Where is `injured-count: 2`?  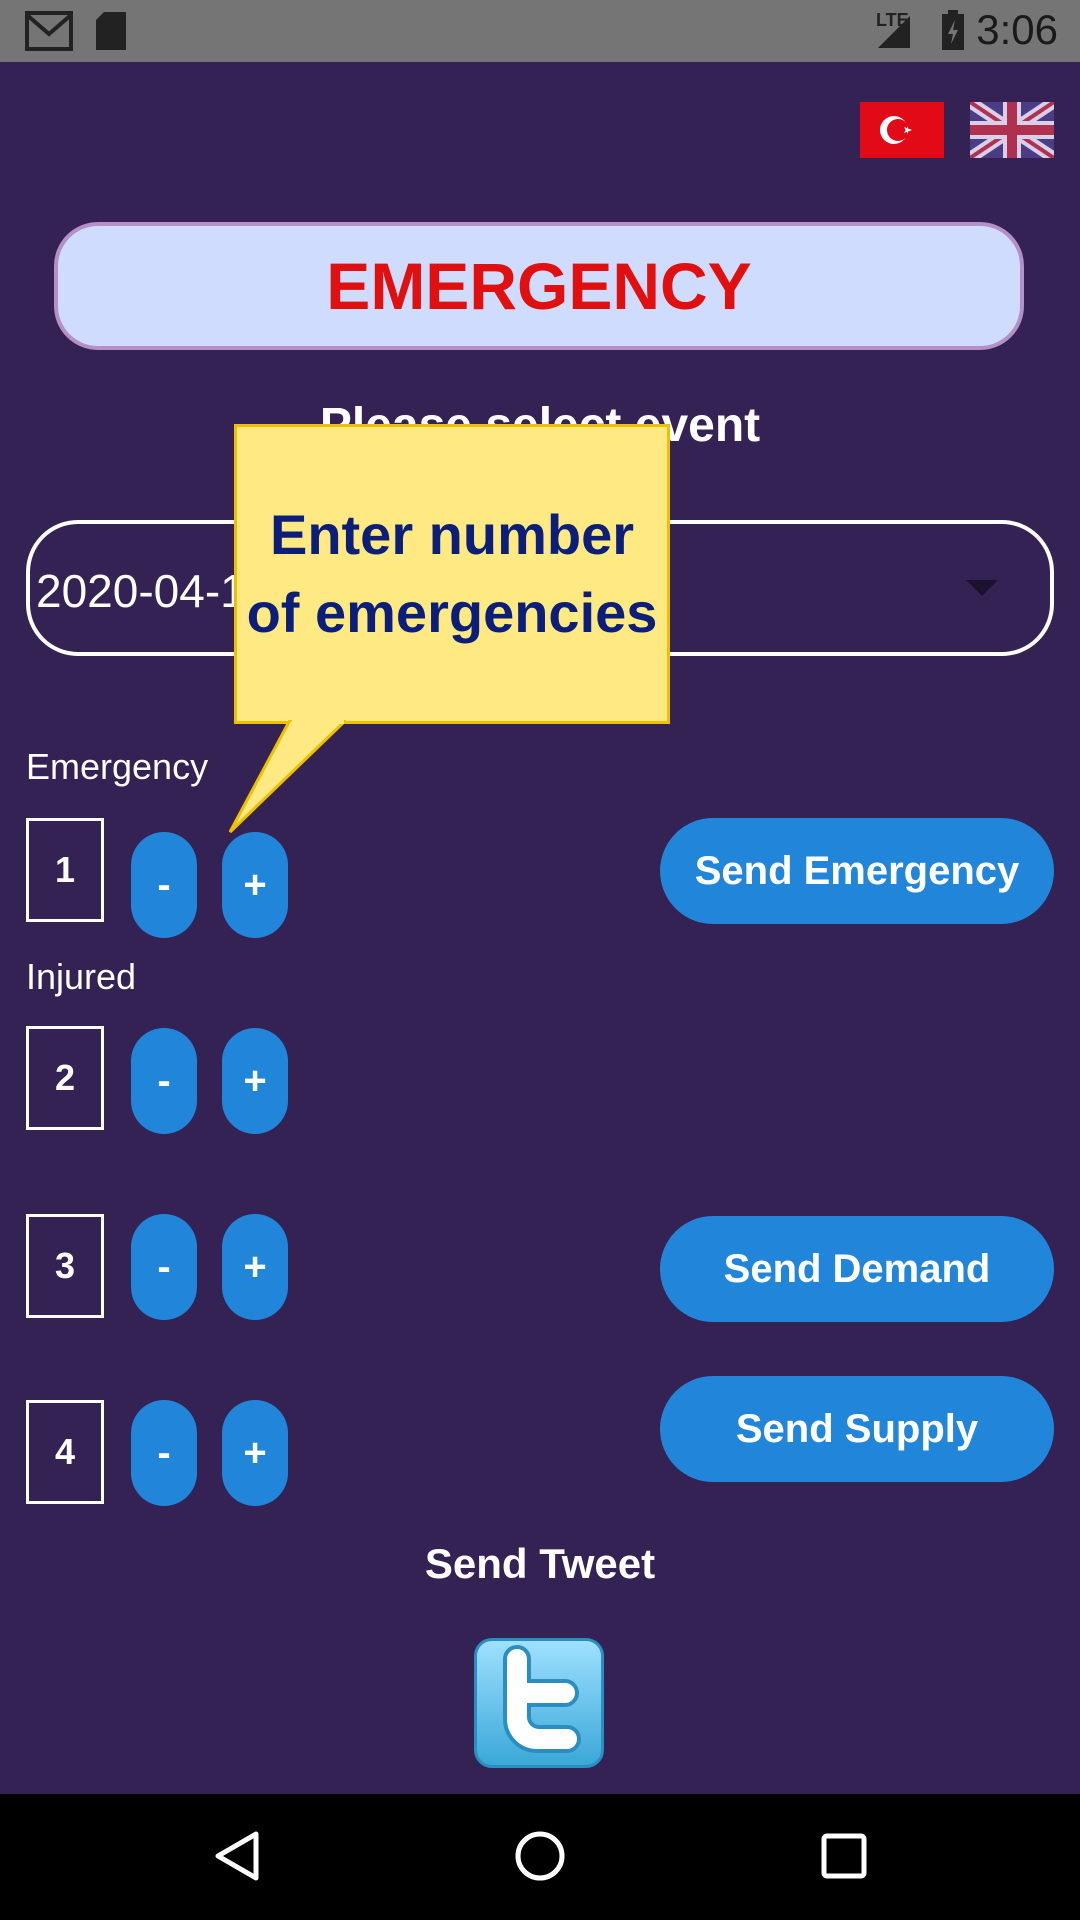 injured-count: 2 is located at coordinates (65, 1078).